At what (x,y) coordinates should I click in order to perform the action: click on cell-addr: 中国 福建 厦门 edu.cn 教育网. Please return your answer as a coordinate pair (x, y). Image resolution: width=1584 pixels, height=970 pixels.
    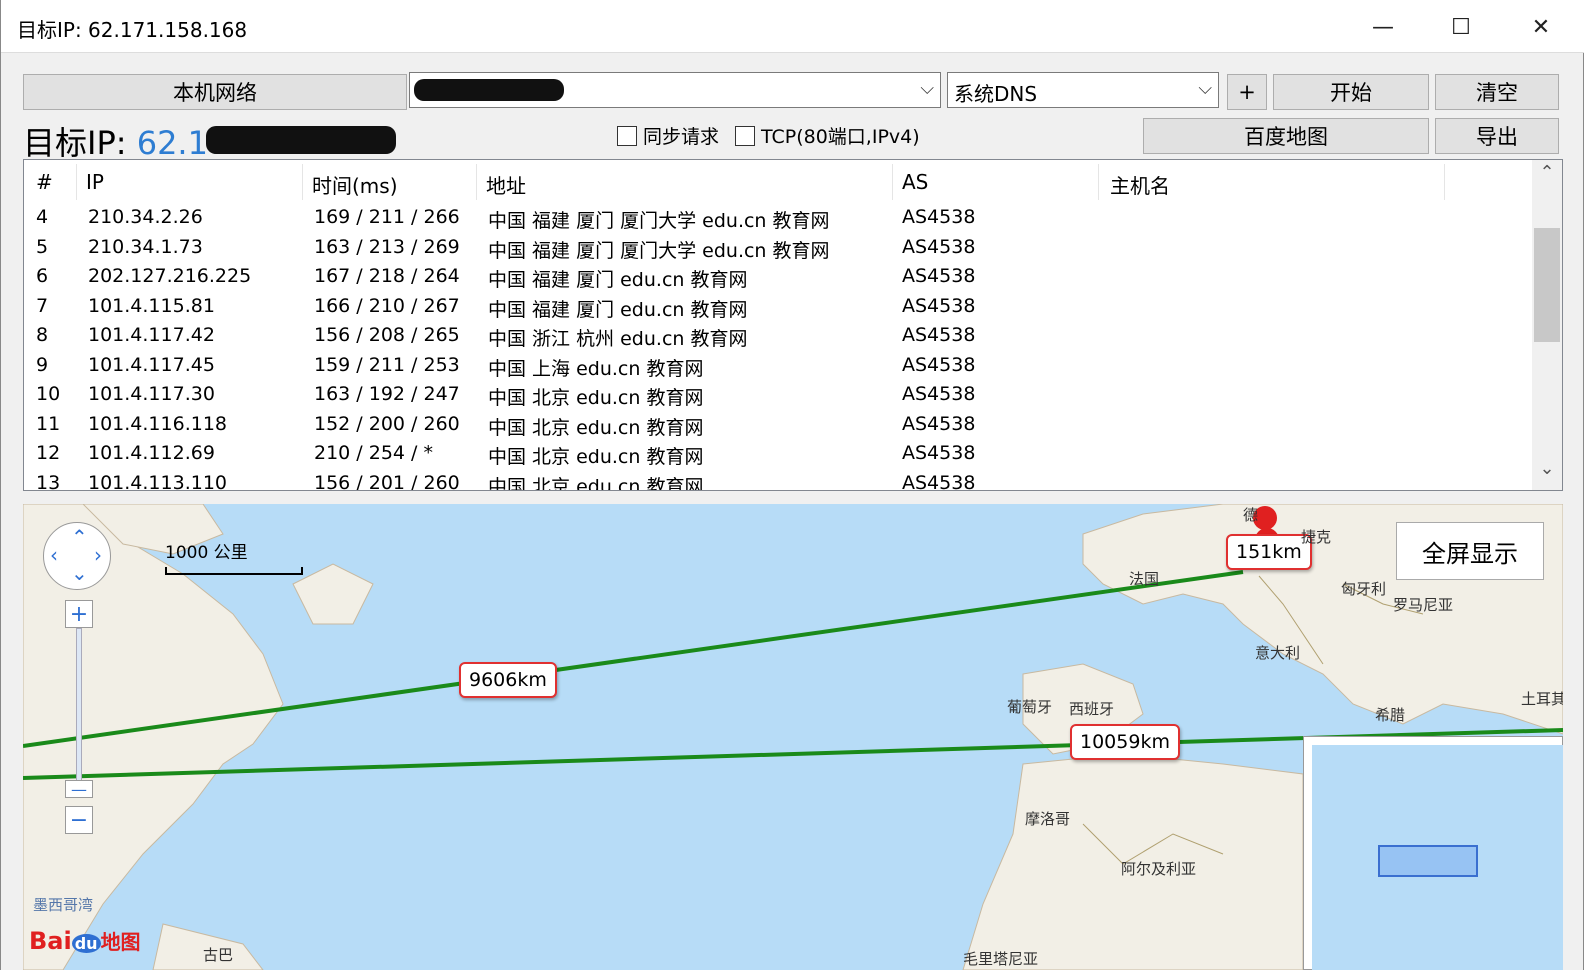
    Looking at the image, I should click on (618, 309).